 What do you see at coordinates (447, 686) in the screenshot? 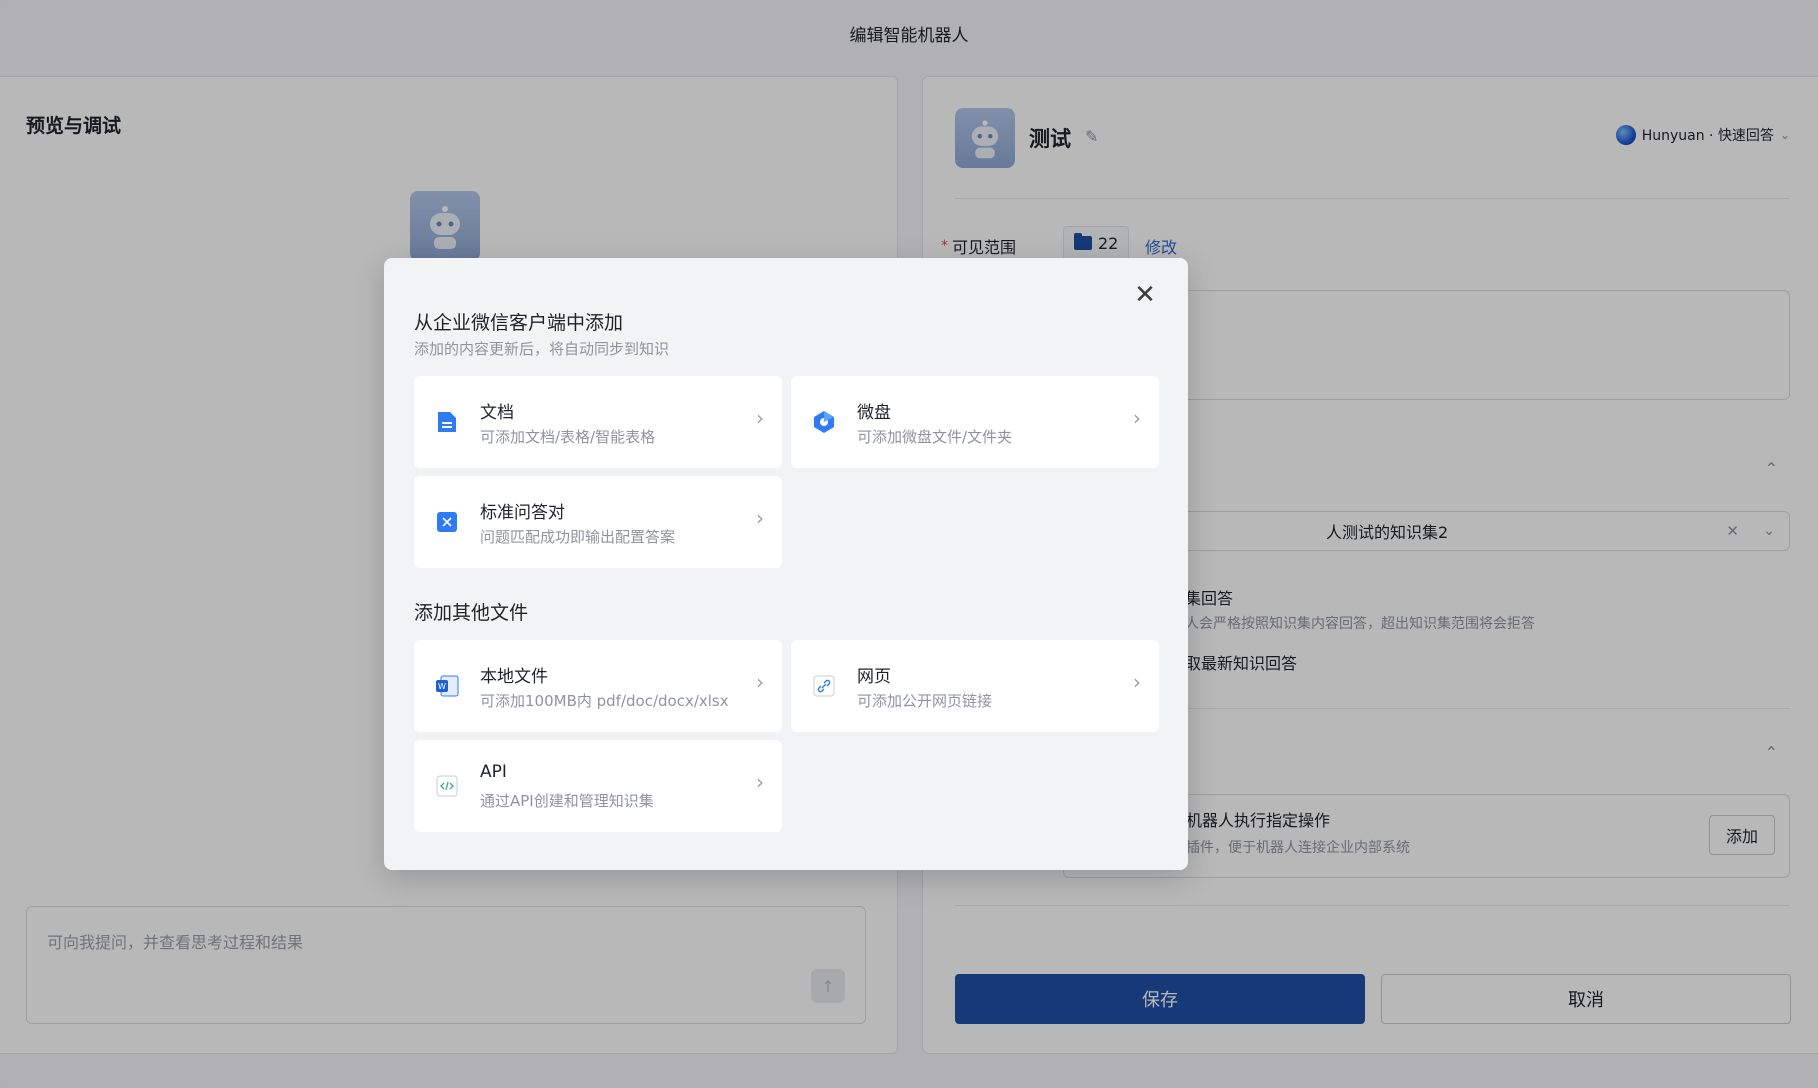
I see `word-file-icon: W` at bounding box center [447, 686].